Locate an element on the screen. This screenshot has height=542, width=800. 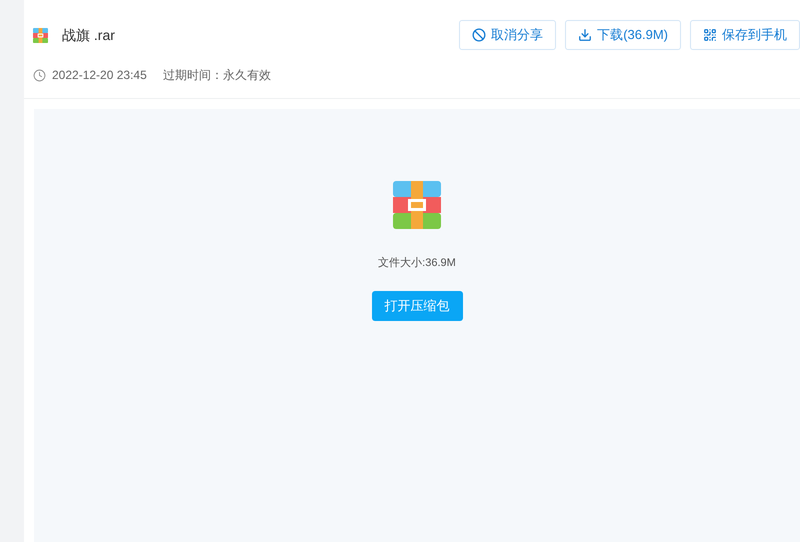
expiry-text: 过期时间：永久有效 is located at coordinates (216, 75).